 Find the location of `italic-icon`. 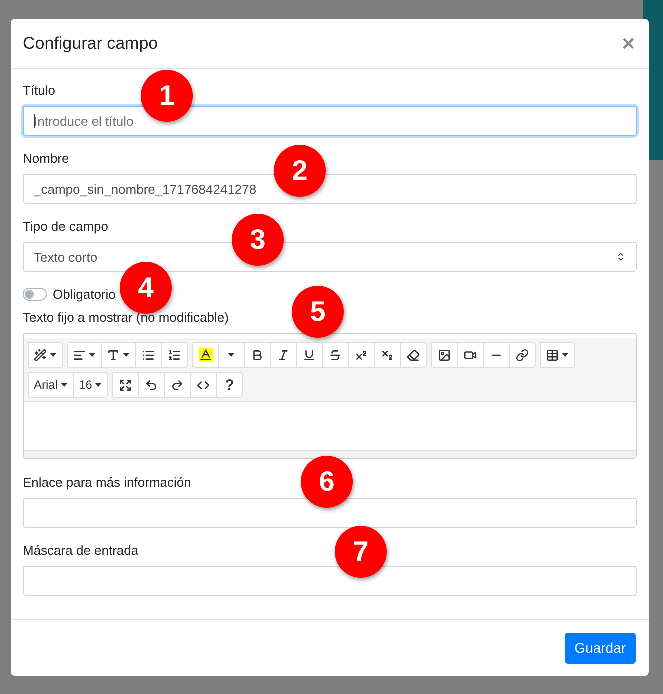

italic-icon is located at coordinates (283, 355).